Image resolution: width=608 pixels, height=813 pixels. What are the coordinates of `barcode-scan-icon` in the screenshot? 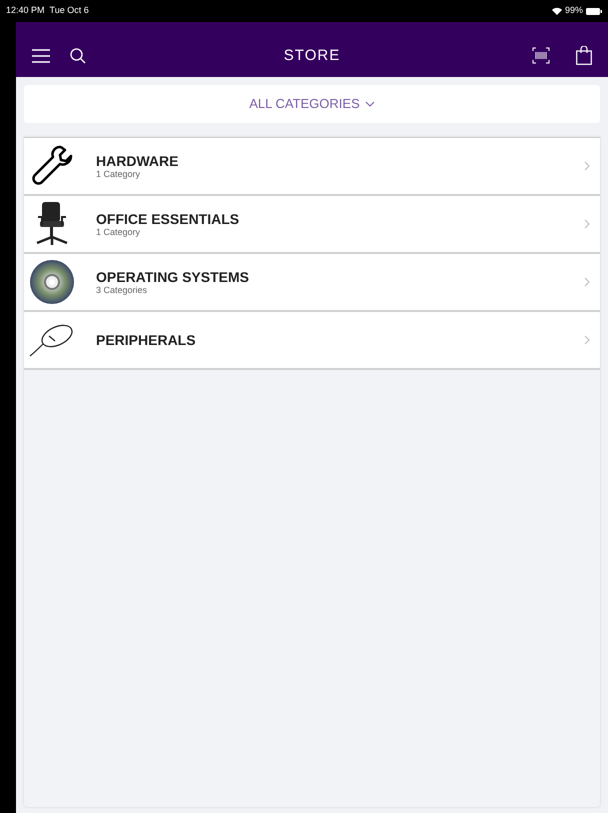 It's located at (541, 55).